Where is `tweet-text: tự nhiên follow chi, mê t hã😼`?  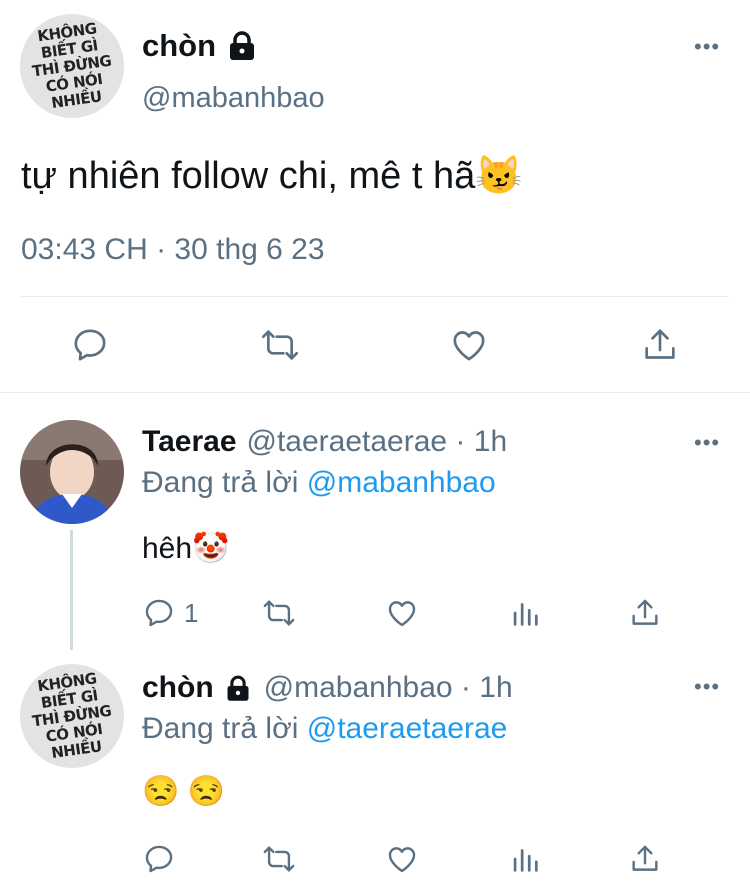
tweet-text: tự nhiên follow chi, mê t hã😼 is located at coordinates (272, 176).